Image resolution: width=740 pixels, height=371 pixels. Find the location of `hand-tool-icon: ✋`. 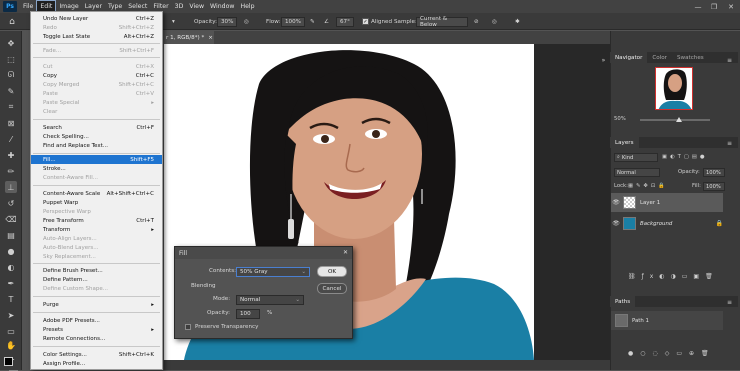

hand-tool-icon: ✋ is located at coordinates (11, 345).